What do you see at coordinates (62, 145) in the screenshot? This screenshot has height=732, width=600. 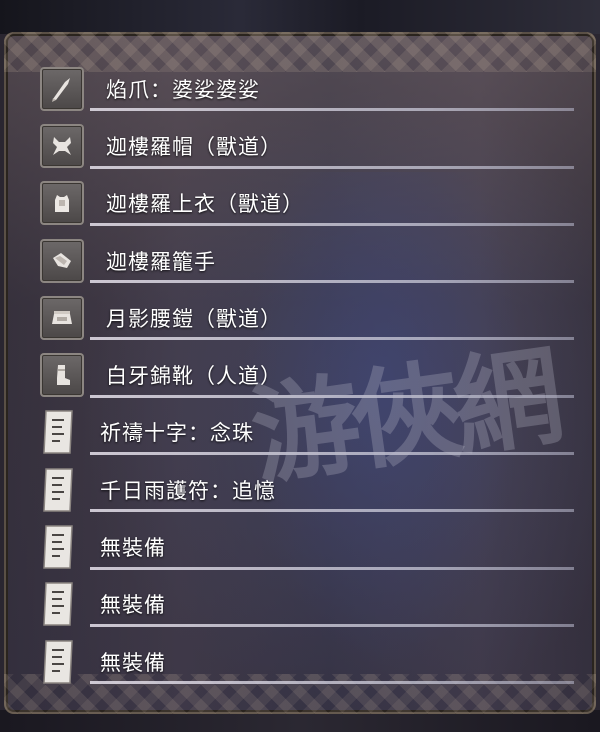 I see `helmet-icon` at bounding box center [62, 145].